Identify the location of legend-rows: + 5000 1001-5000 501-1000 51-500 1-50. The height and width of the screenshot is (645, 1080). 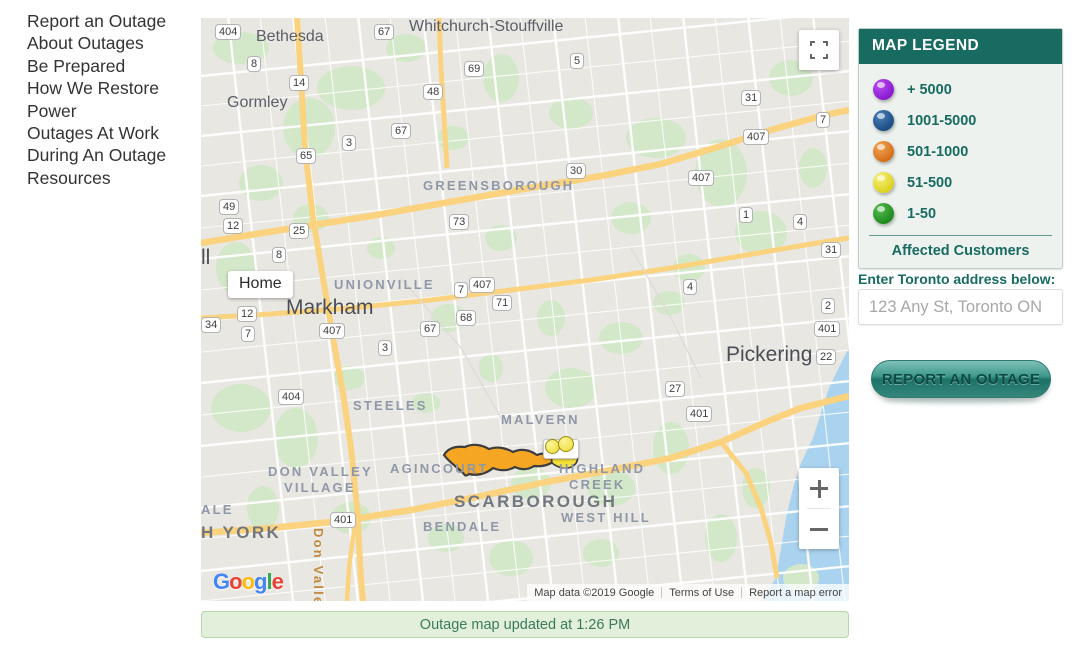
(960, 147).